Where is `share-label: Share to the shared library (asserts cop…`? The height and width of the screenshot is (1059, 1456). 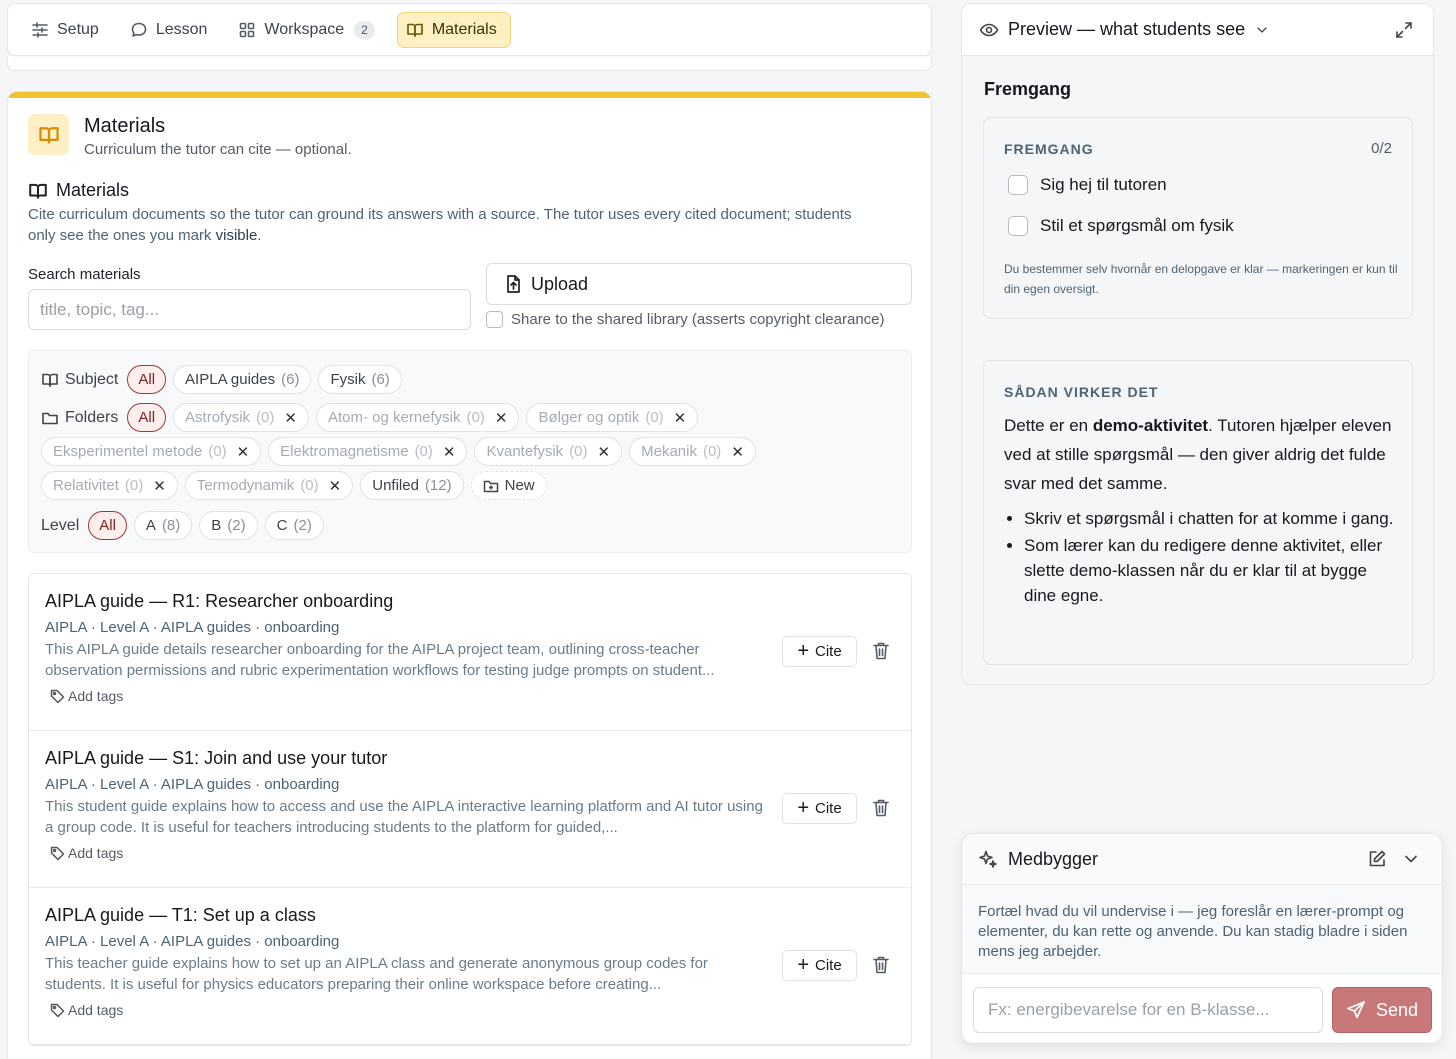
share-label: Share to the shared library (asserts cop… is located at coordinates (698, 319).